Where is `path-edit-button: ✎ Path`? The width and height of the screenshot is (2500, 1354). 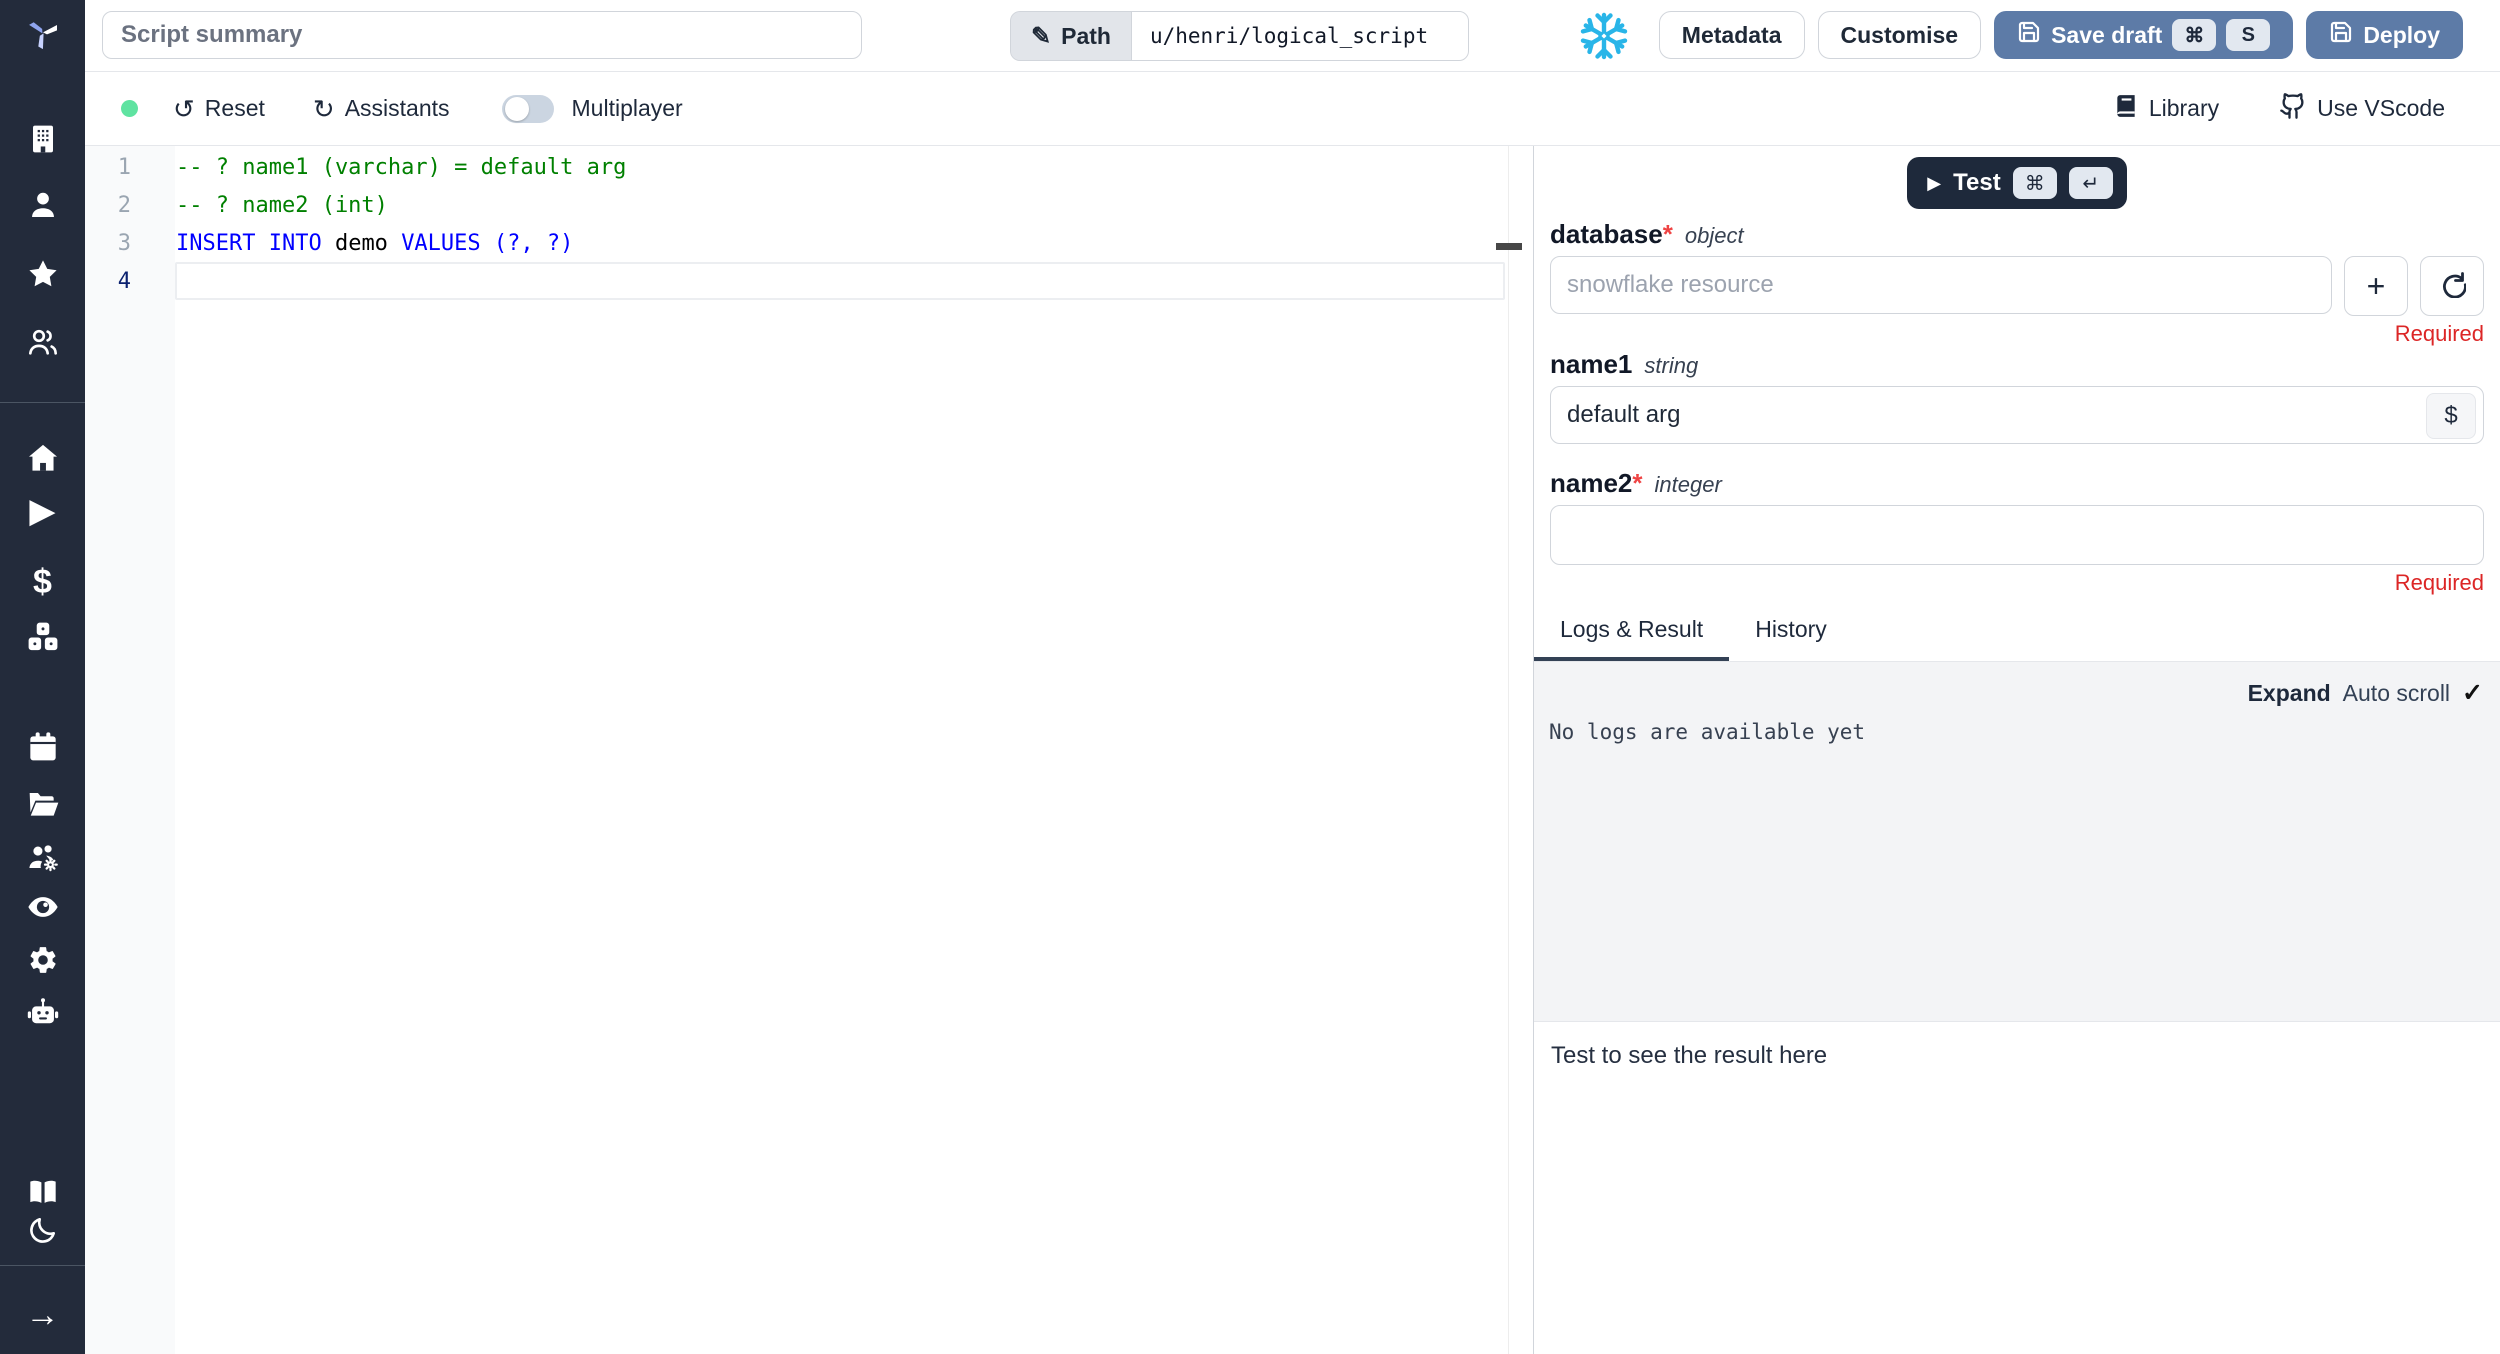 path-edit-button: ✎ Path is located at coordinates (1071, 36).